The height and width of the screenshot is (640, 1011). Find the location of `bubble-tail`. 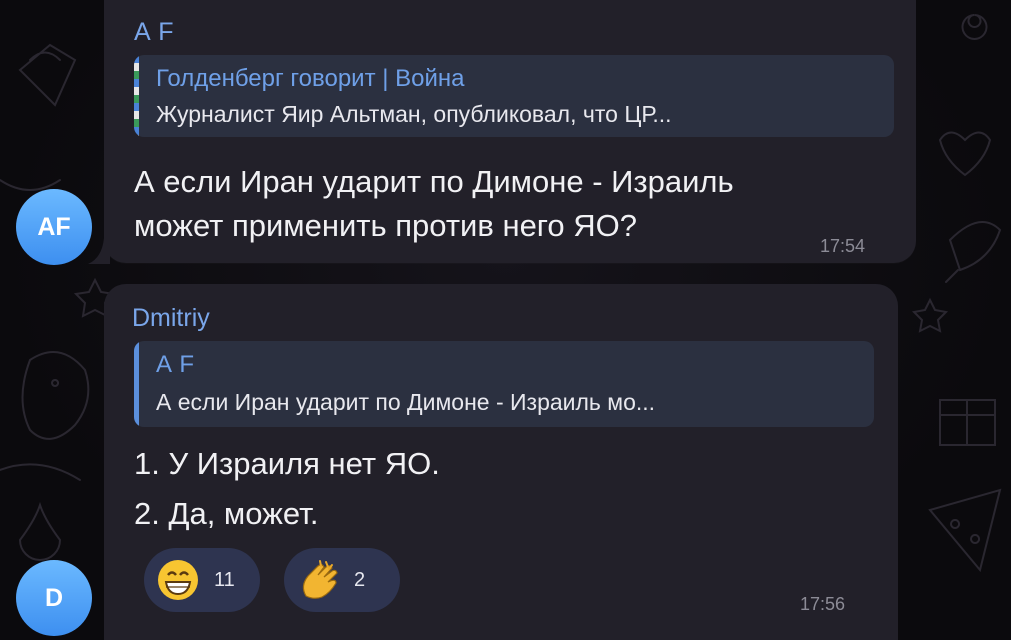

bubble-tail is located at coordinates (99, 251).